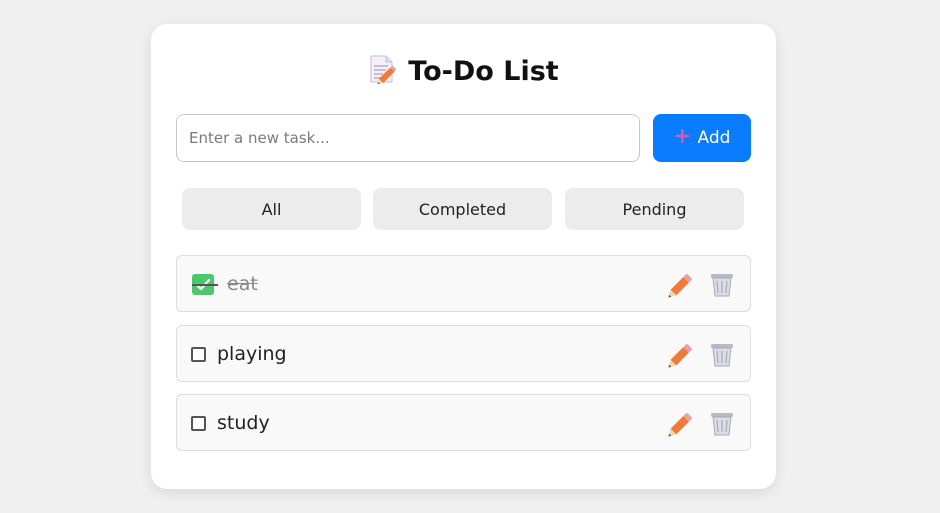 The width and height of the screenshot is (940, 513). Describe the element at coordinates (682, 138) in the screenshot. I see `plus-icon` at that location.